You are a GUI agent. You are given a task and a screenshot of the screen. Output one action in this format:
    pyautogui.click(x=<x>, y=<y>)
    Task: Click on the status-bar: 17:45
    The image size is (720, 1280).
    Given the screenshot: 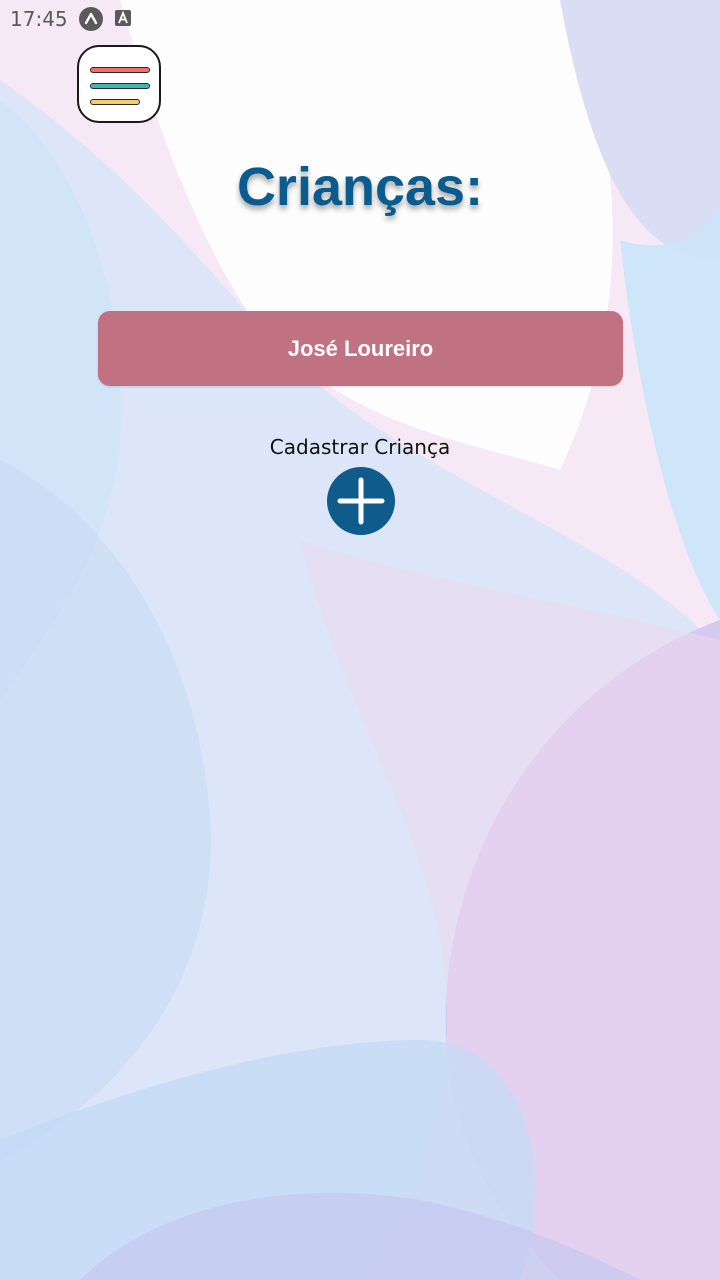 What is the action you would take?
    pyautogui.click(x=360, y=19)
    